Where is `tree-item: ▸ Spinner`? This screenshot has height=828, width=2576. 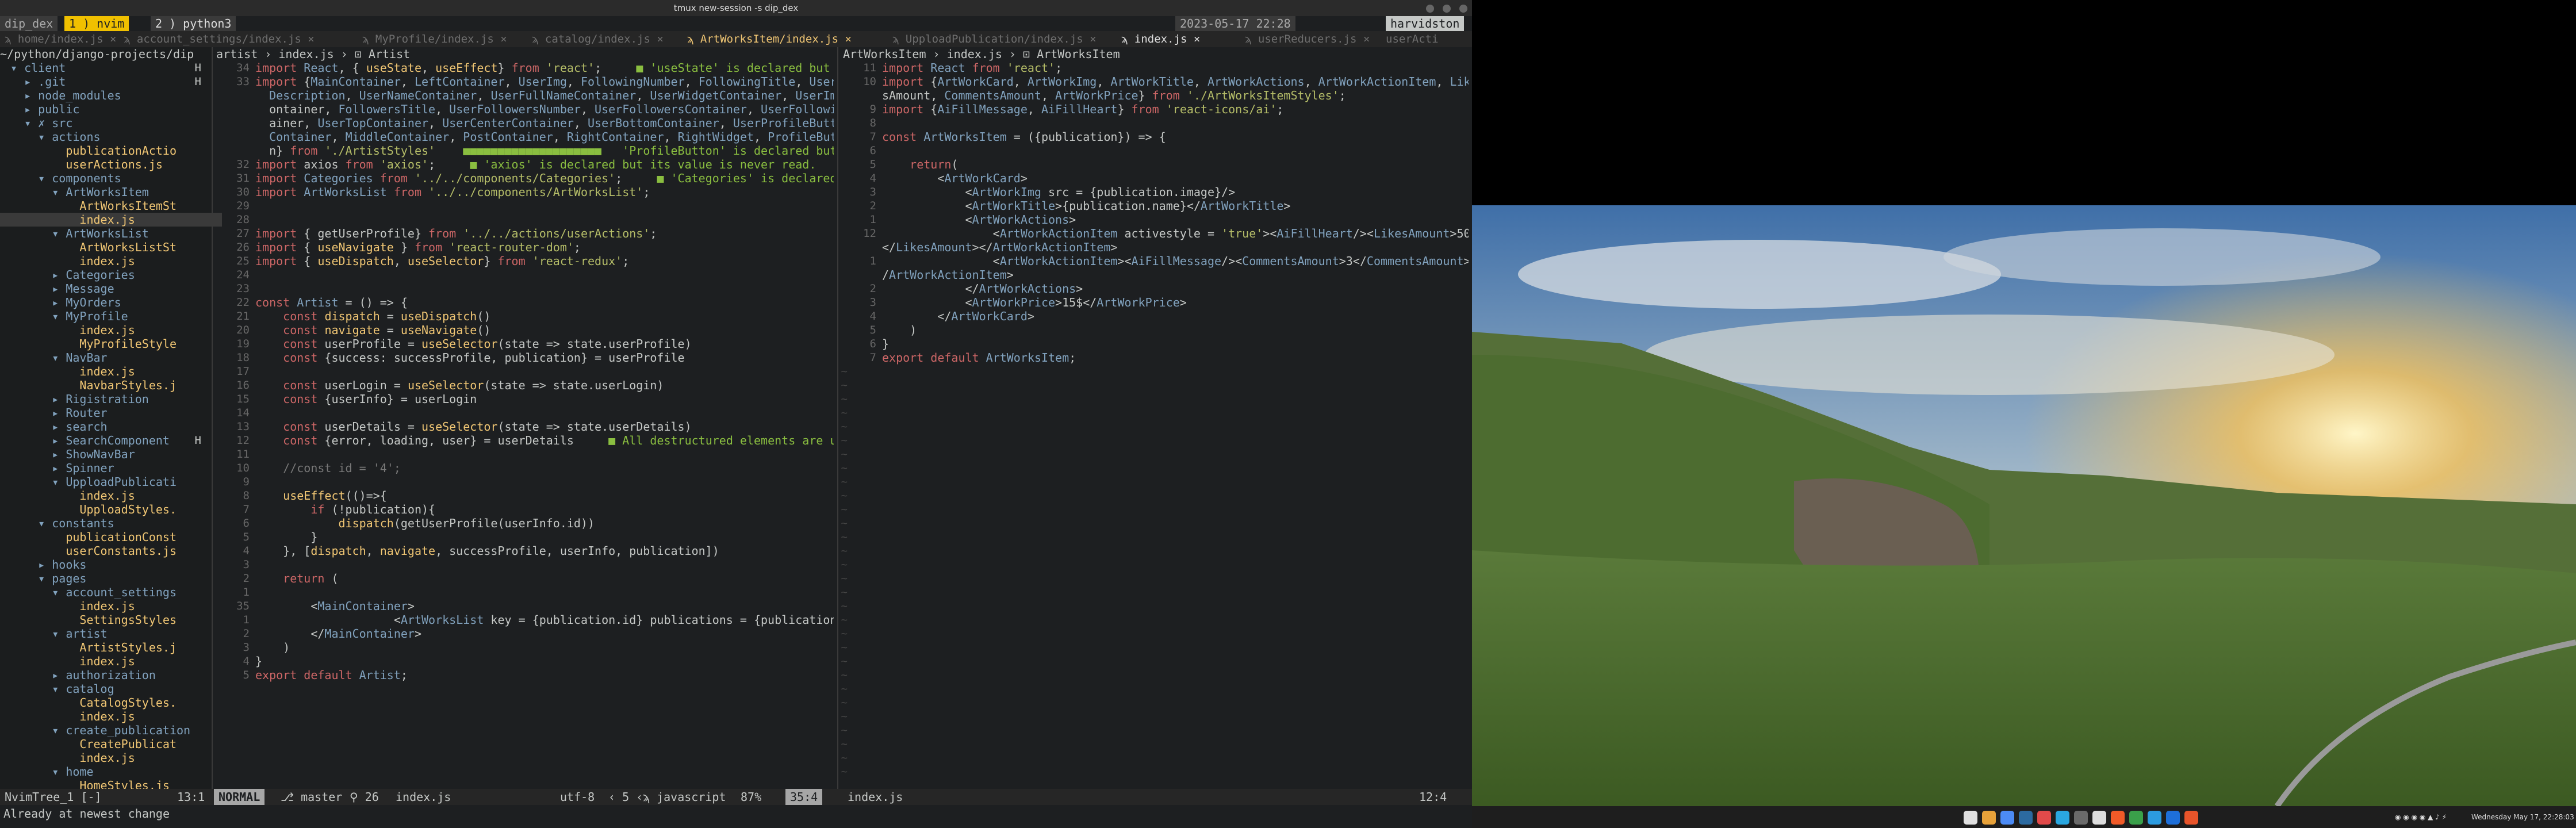
tree-item: ▸ Spinner is located at coordinates (111, 468).